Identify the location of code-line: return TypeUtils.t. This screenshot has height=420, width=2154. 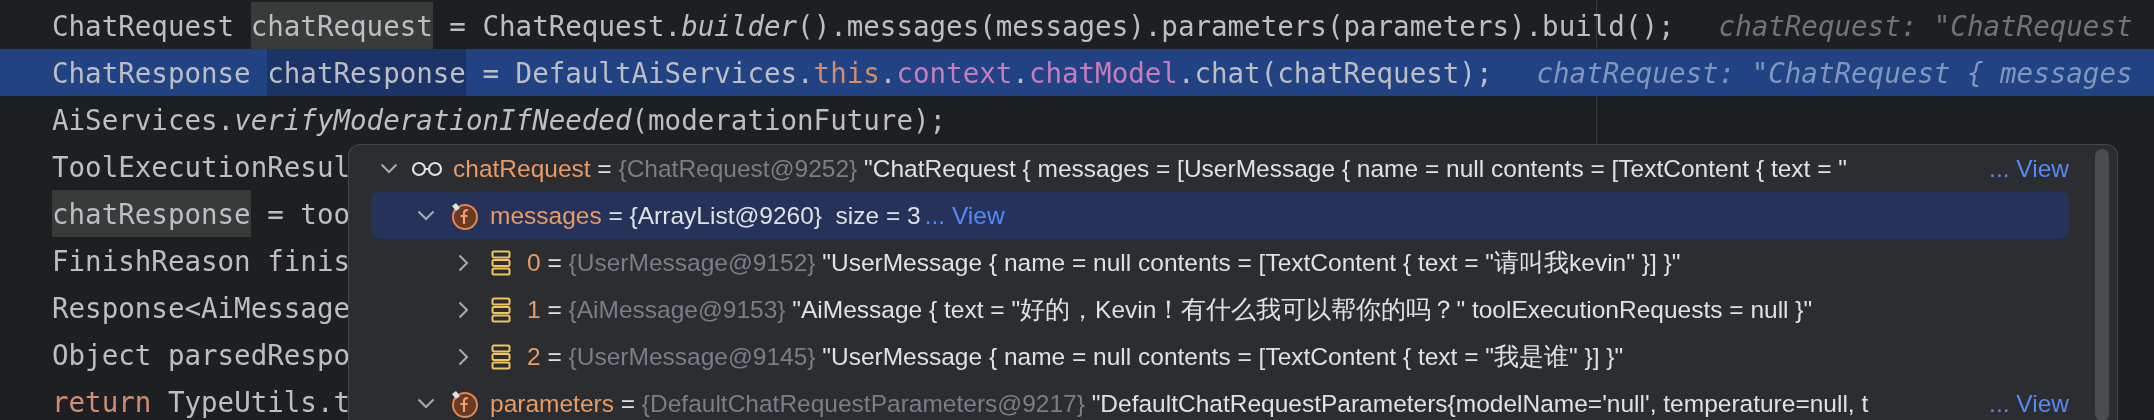
(201, 402).